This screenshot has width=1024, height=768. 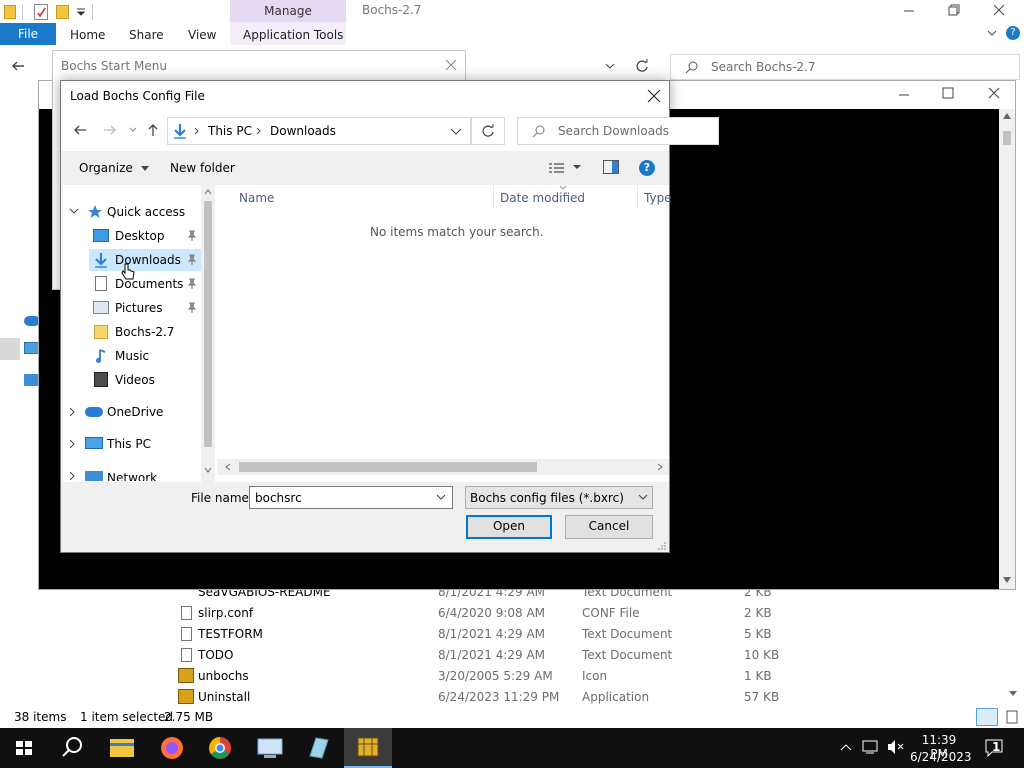 What do you see at coordinates (1007, 349) in the screenshot?
I see `console-scrollbar` at bounding box center [1007, 349].